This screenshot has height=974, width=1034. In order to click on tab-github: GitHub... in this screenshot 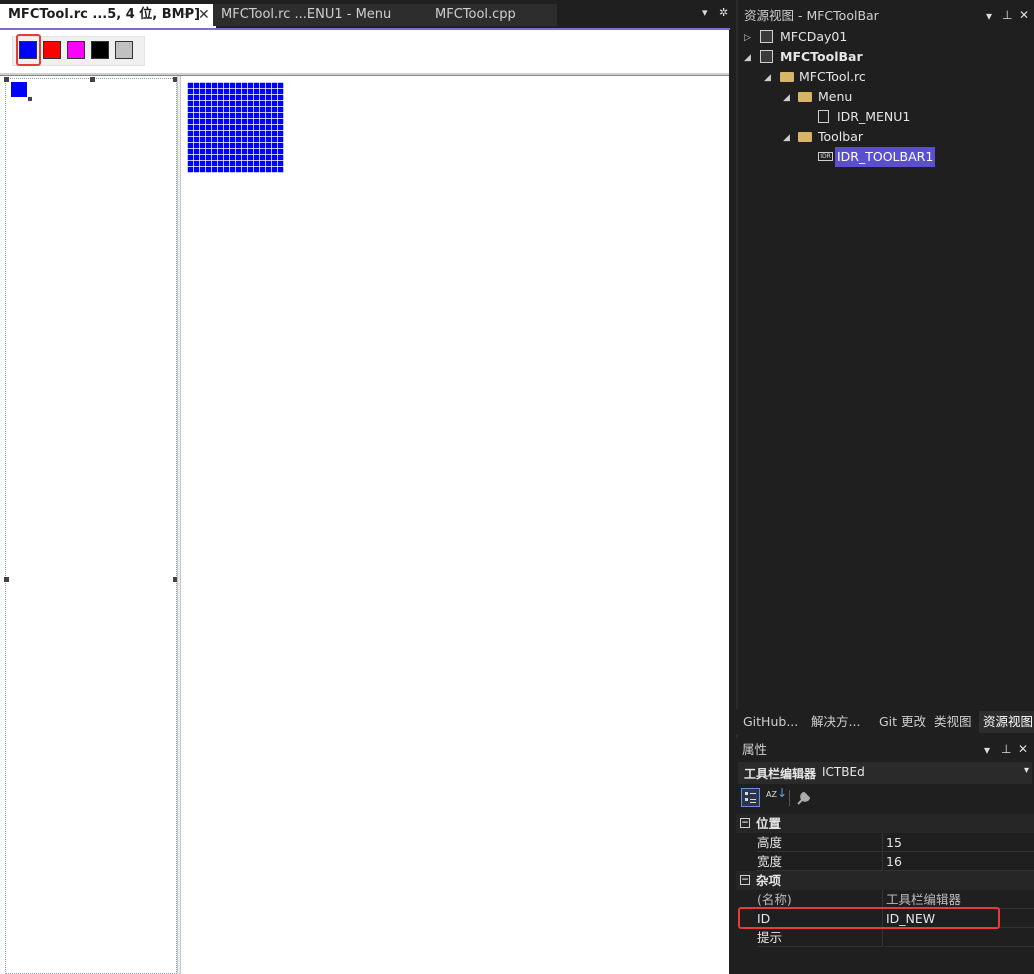, I will do `click(770, 722)`.